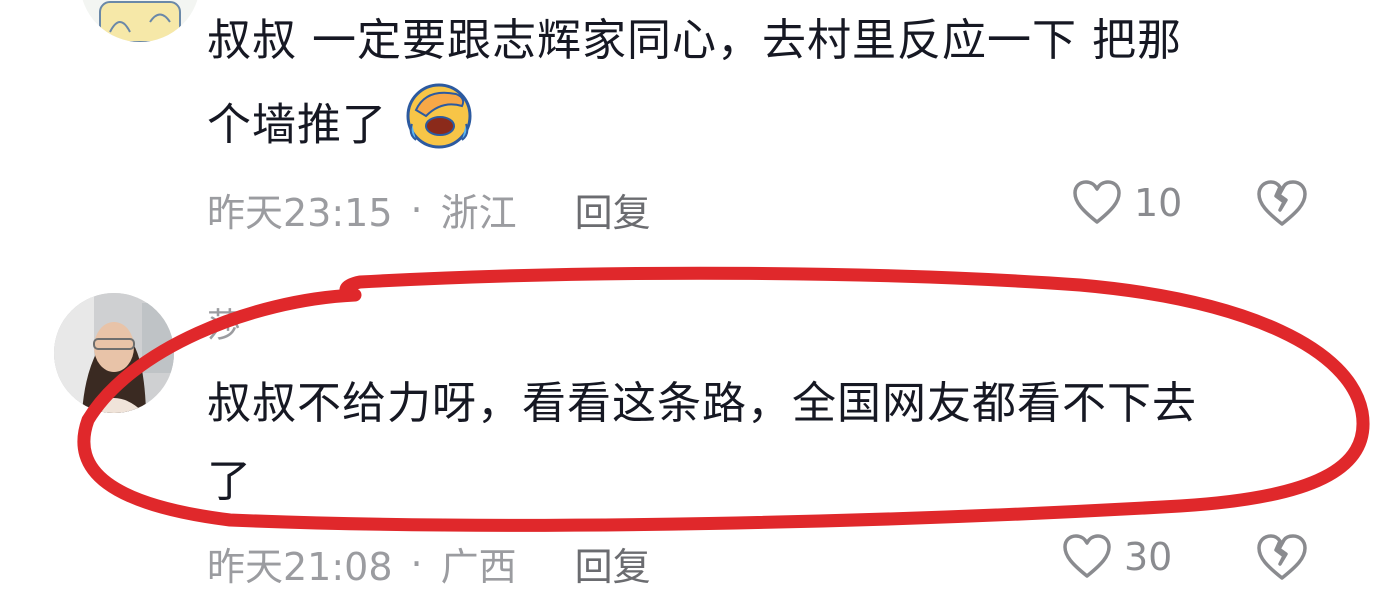  I want to click on like-count: 30, so click(1148, 557).